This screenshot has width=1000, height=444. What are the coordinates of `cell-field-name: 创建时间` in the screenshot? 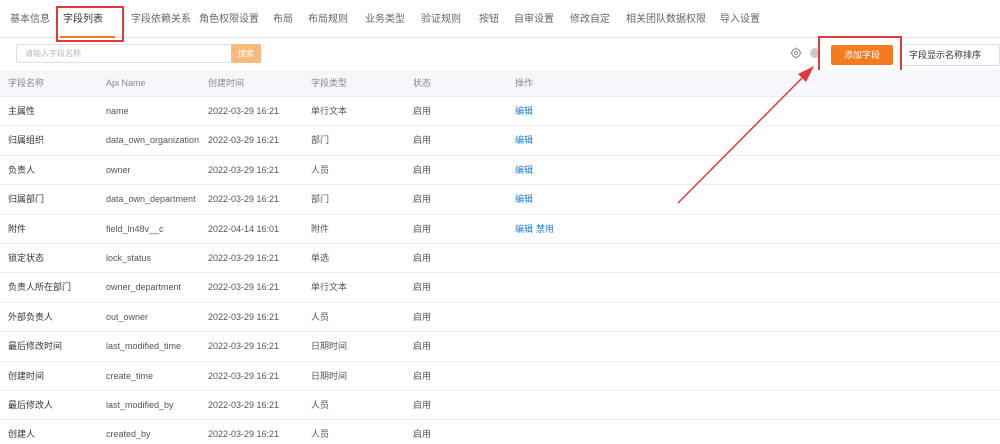 It's located at (26, 375).